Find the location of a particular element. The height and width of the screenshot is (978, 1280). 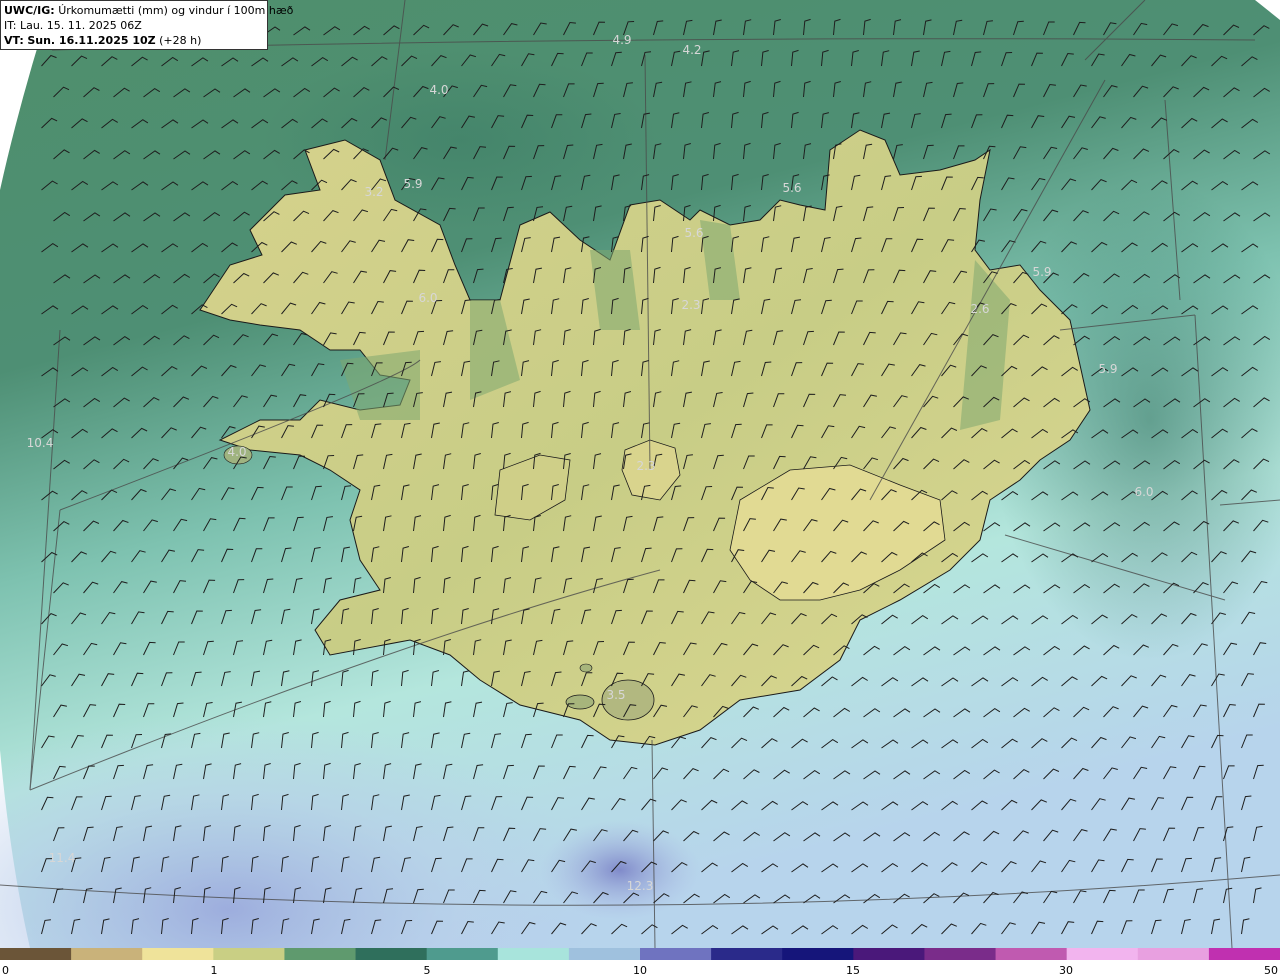

colorbar-tick: 0 is located at coordinates (5, 970).